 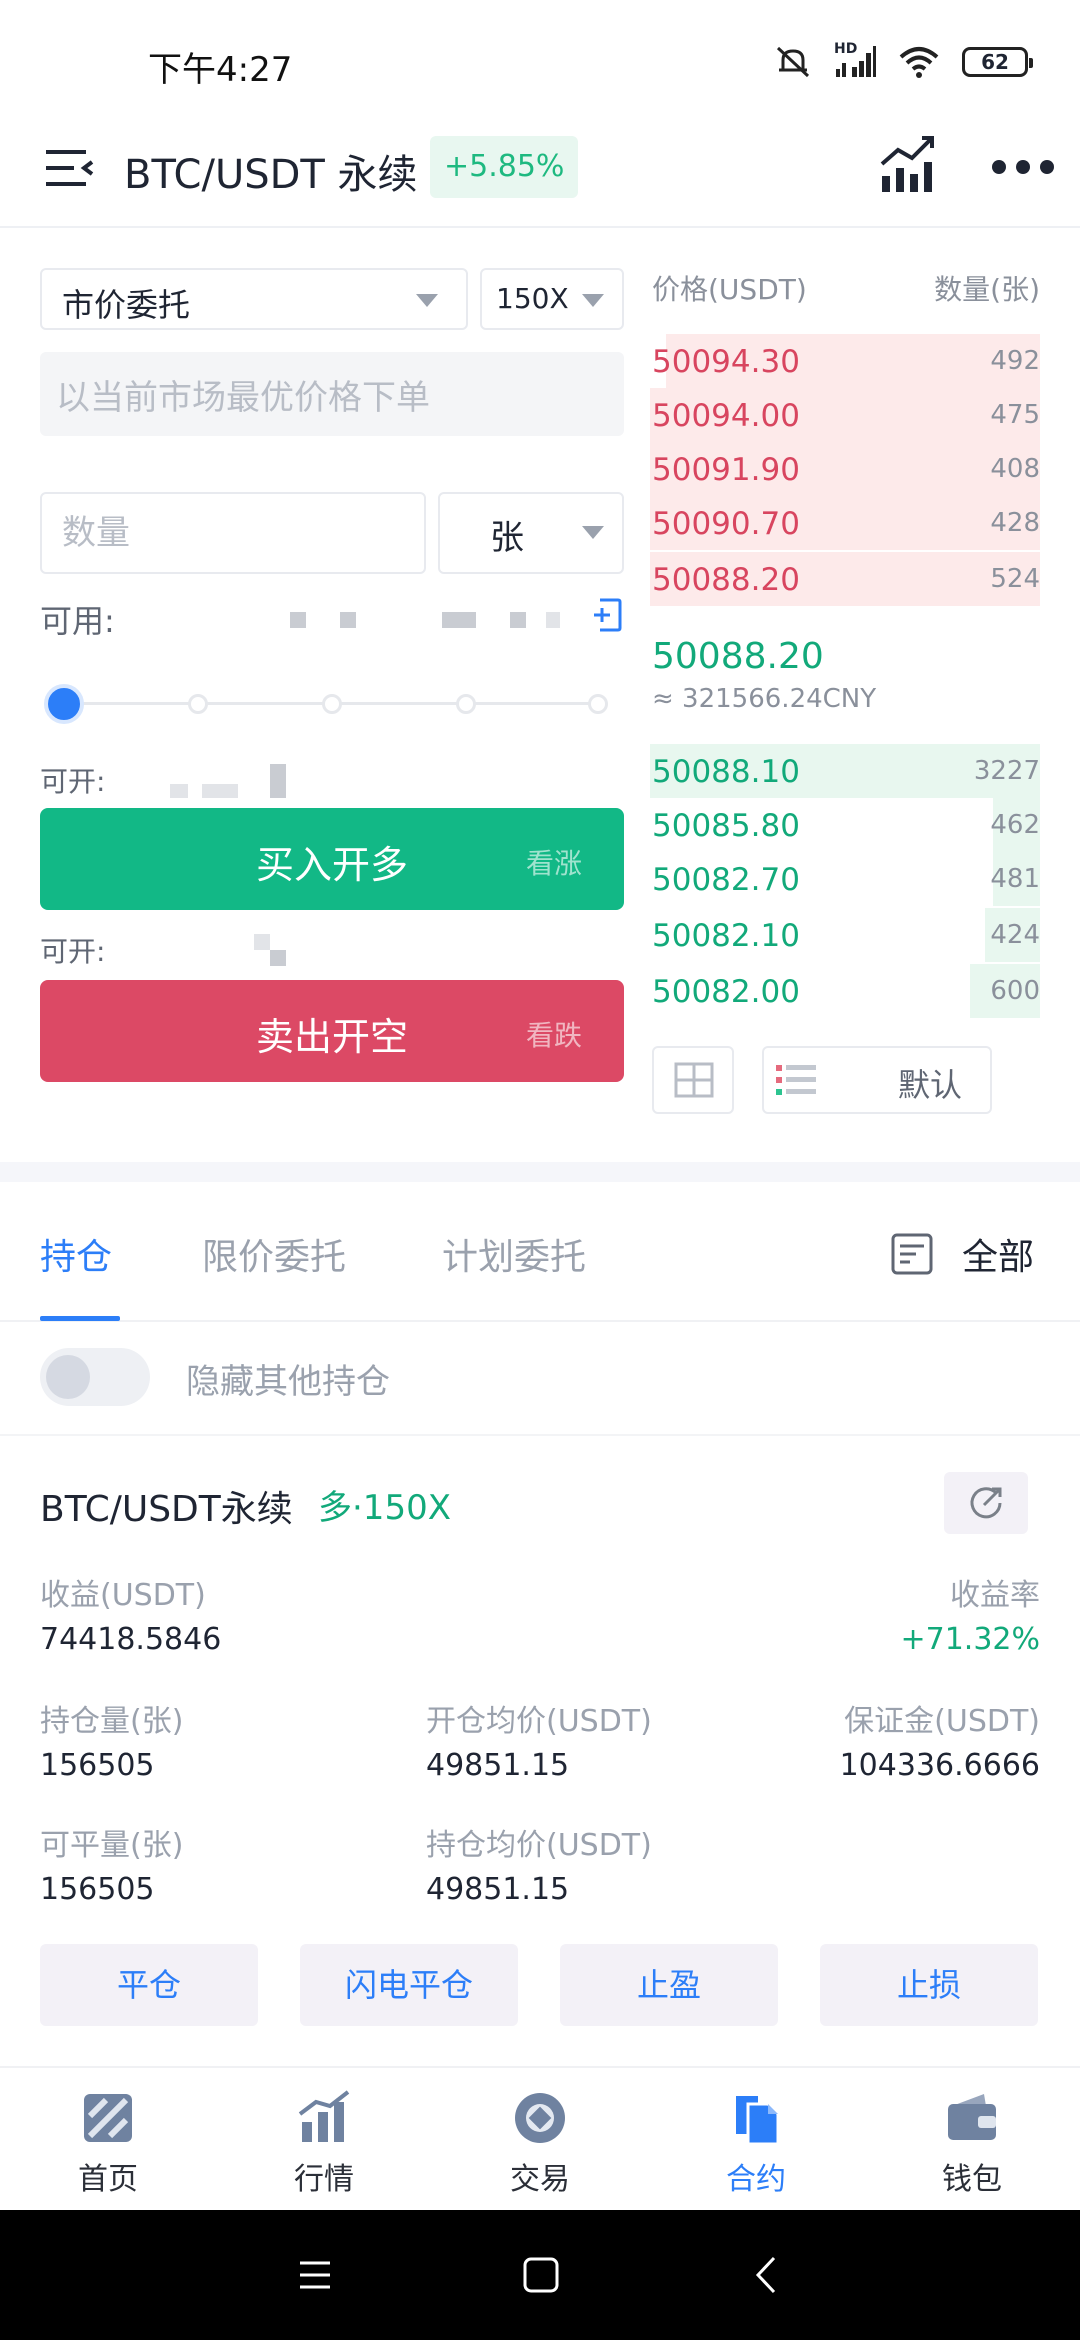 What do you see at coordinates (972, 2117) in the screenshot?
I see `wallet-icon` at bounding box center [972, 2117].